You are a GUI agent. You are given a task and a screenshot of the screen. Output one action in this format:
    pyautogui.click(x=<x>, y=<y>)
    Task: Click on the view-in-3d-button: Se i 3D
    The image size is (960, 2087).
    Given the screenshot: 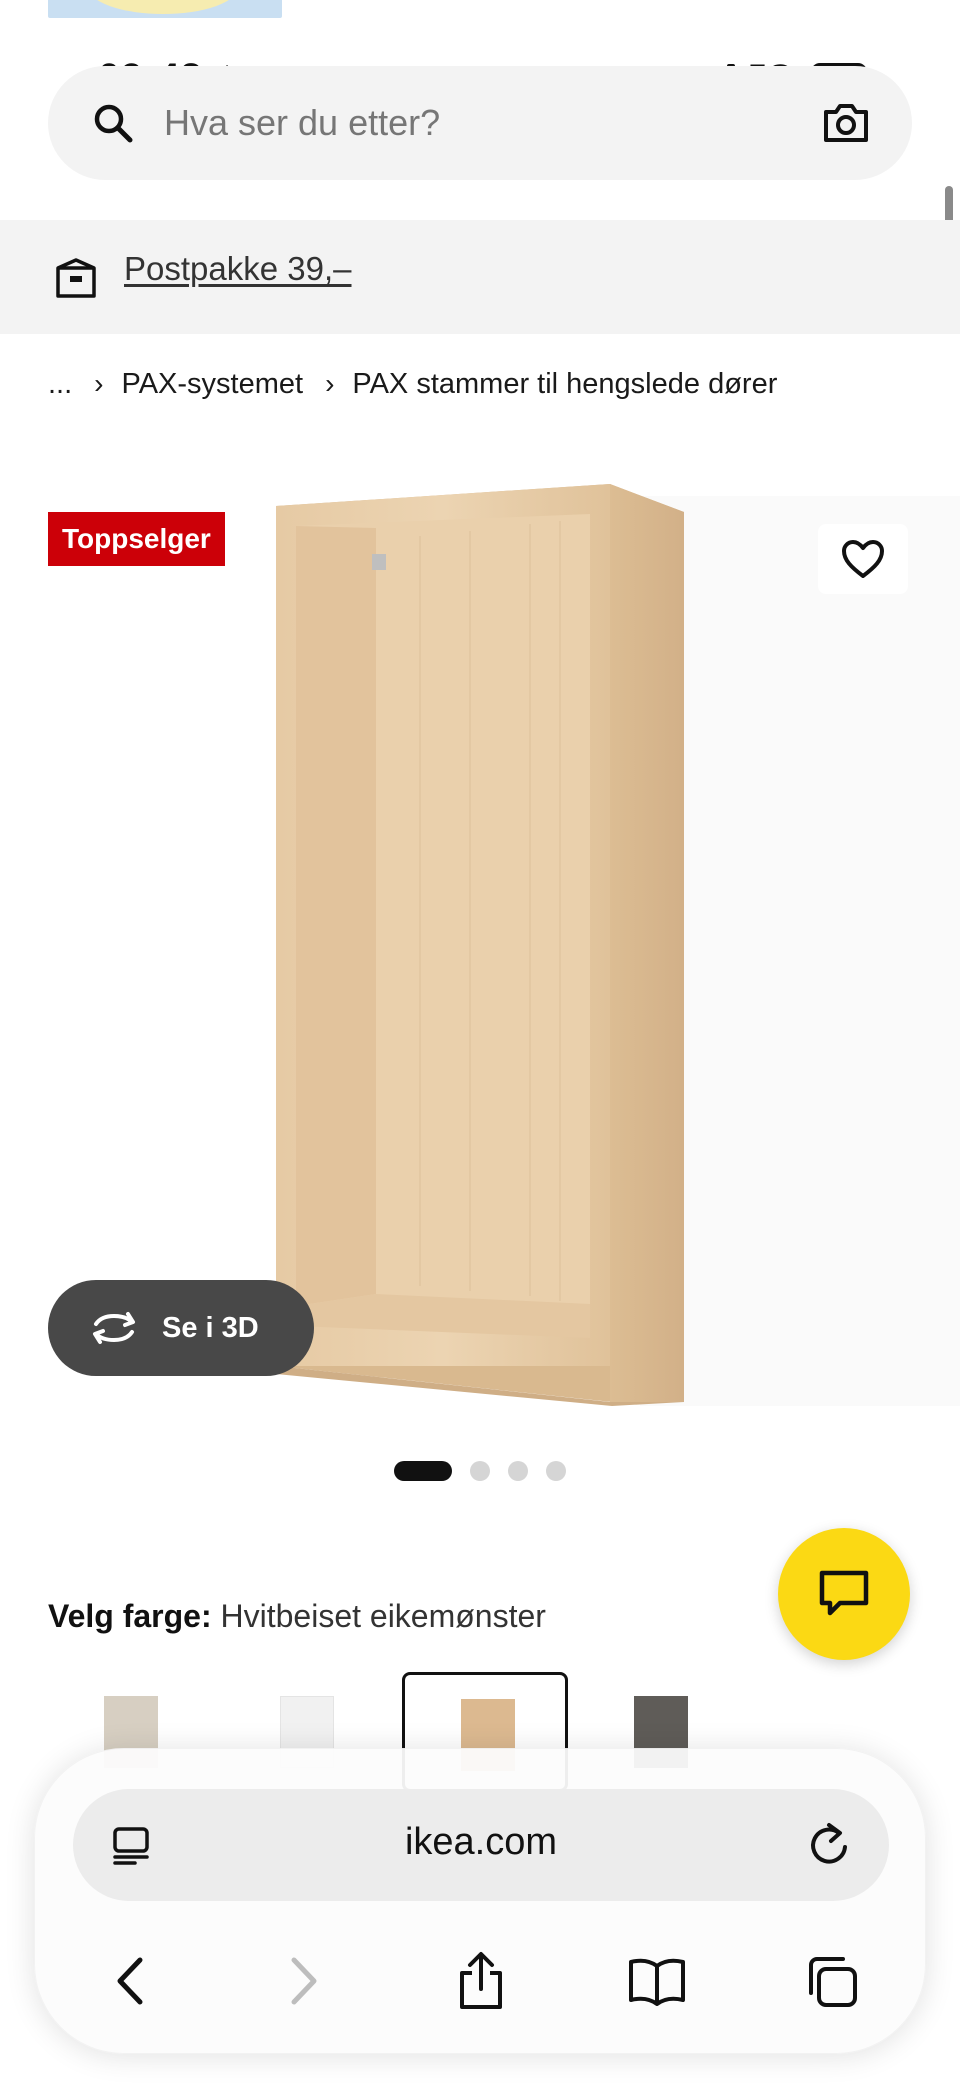 What is the action you would take?
    pyautogui.click(x=181, y=1328)
    